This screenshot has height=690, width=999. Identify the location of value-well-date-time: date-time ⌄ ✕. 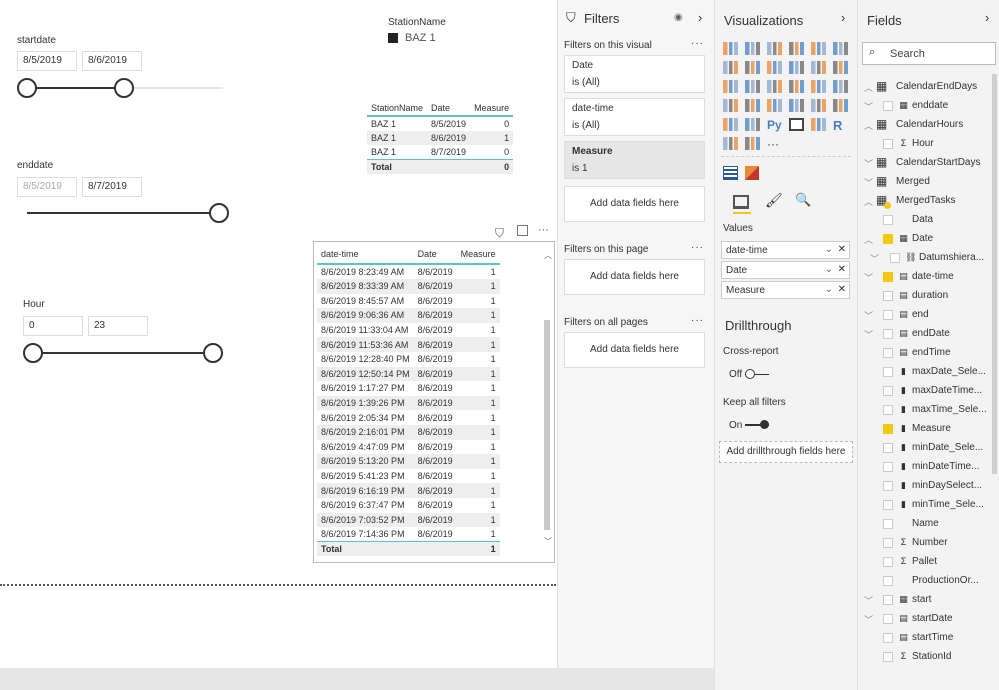
(785, 250).